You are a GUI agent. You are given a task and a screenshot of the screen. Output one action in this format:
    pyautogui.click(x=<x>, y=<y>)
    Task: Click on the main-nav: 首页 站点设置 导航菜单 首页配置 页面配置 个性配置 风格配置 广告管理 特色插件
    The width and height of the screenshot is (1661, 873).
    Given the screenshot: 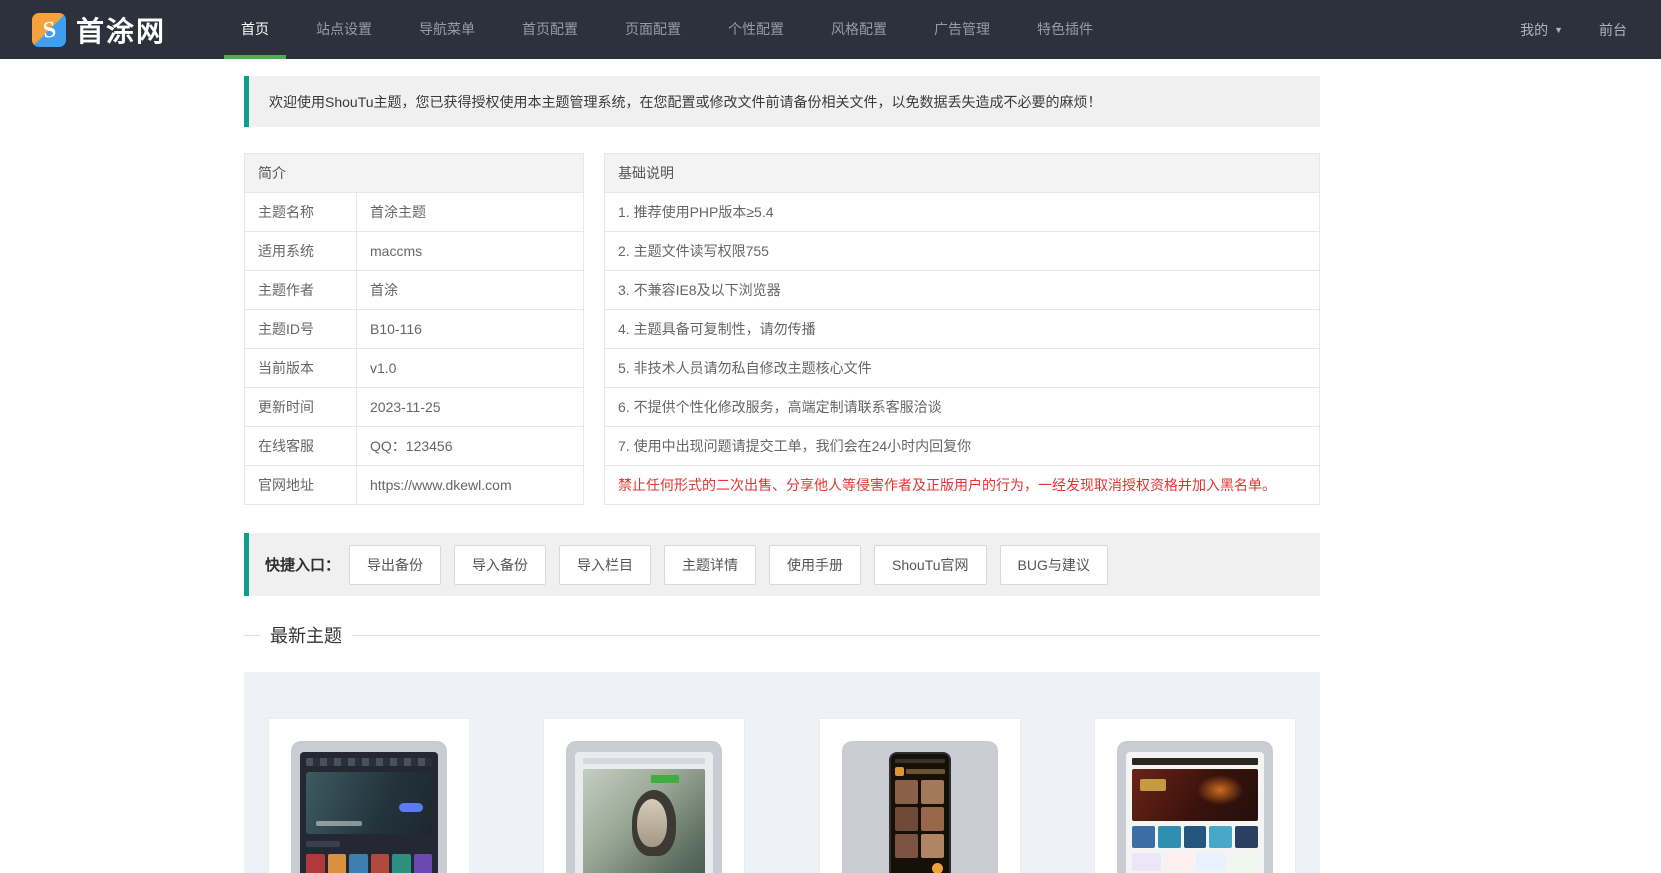 What is the action you would take?
    pyautogui.click(x=673, y=29)
    